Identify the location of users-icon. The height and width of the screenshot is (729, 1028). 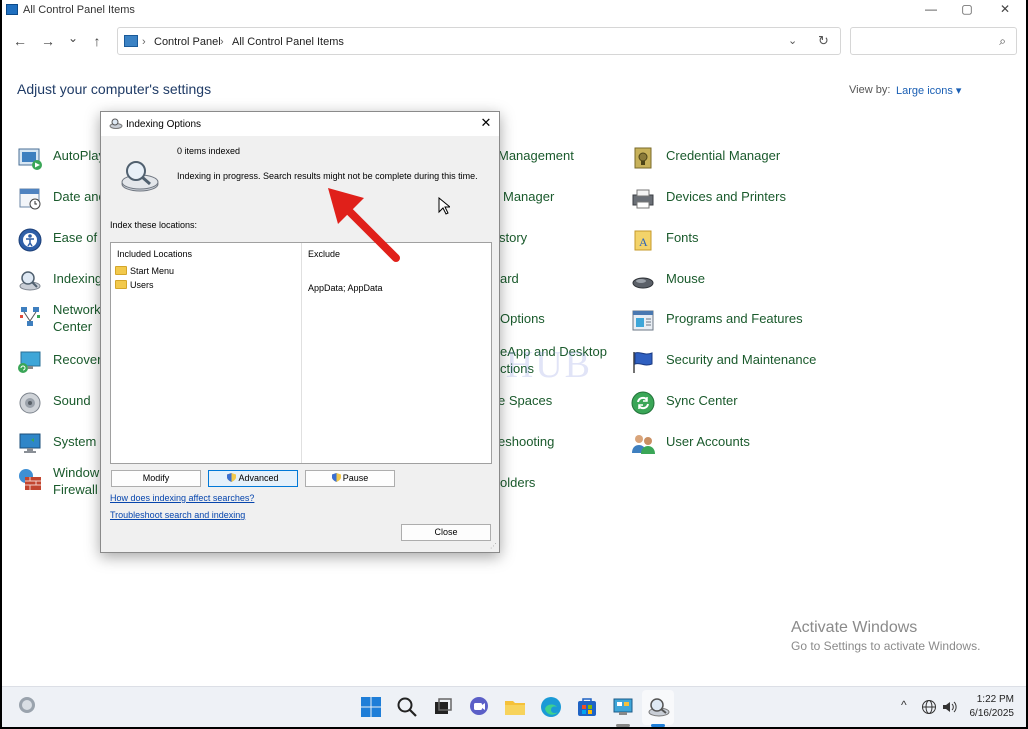
(643, 444).